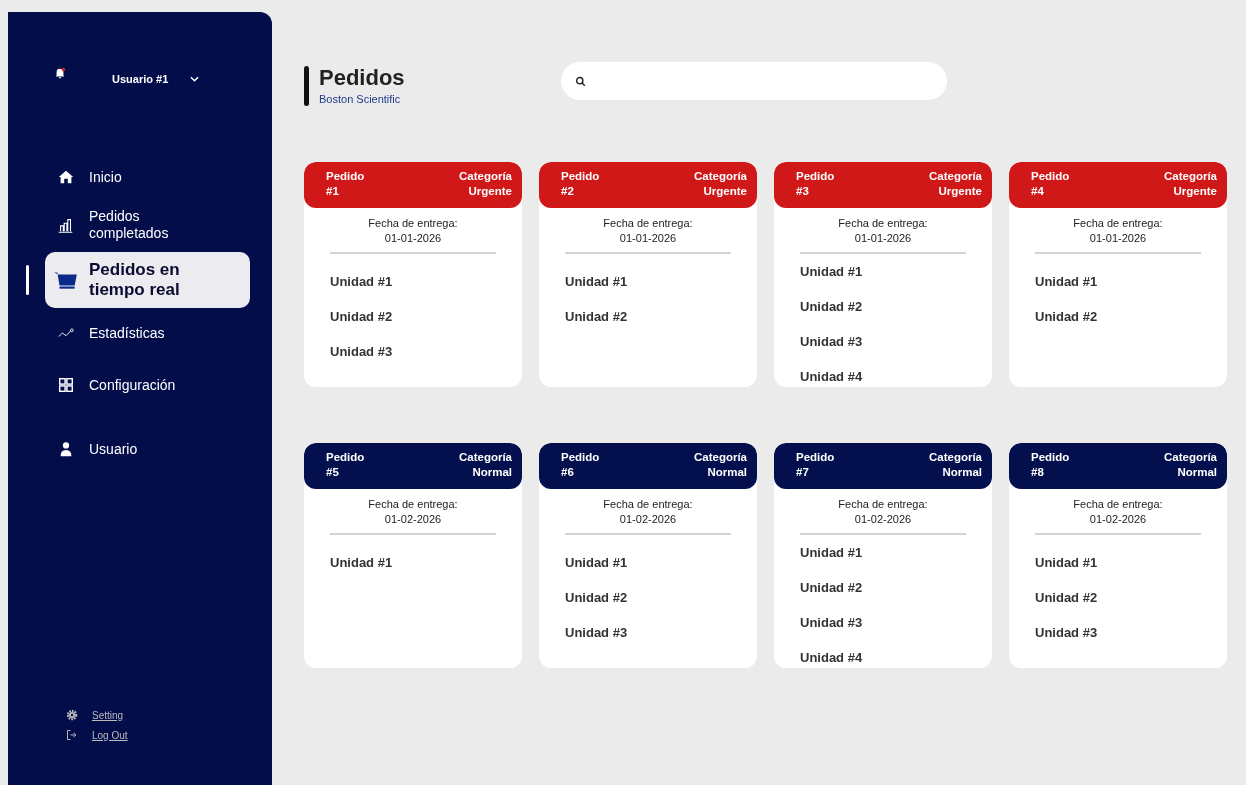  I want to click on order-number: Pedido #3, so click(815, 184).